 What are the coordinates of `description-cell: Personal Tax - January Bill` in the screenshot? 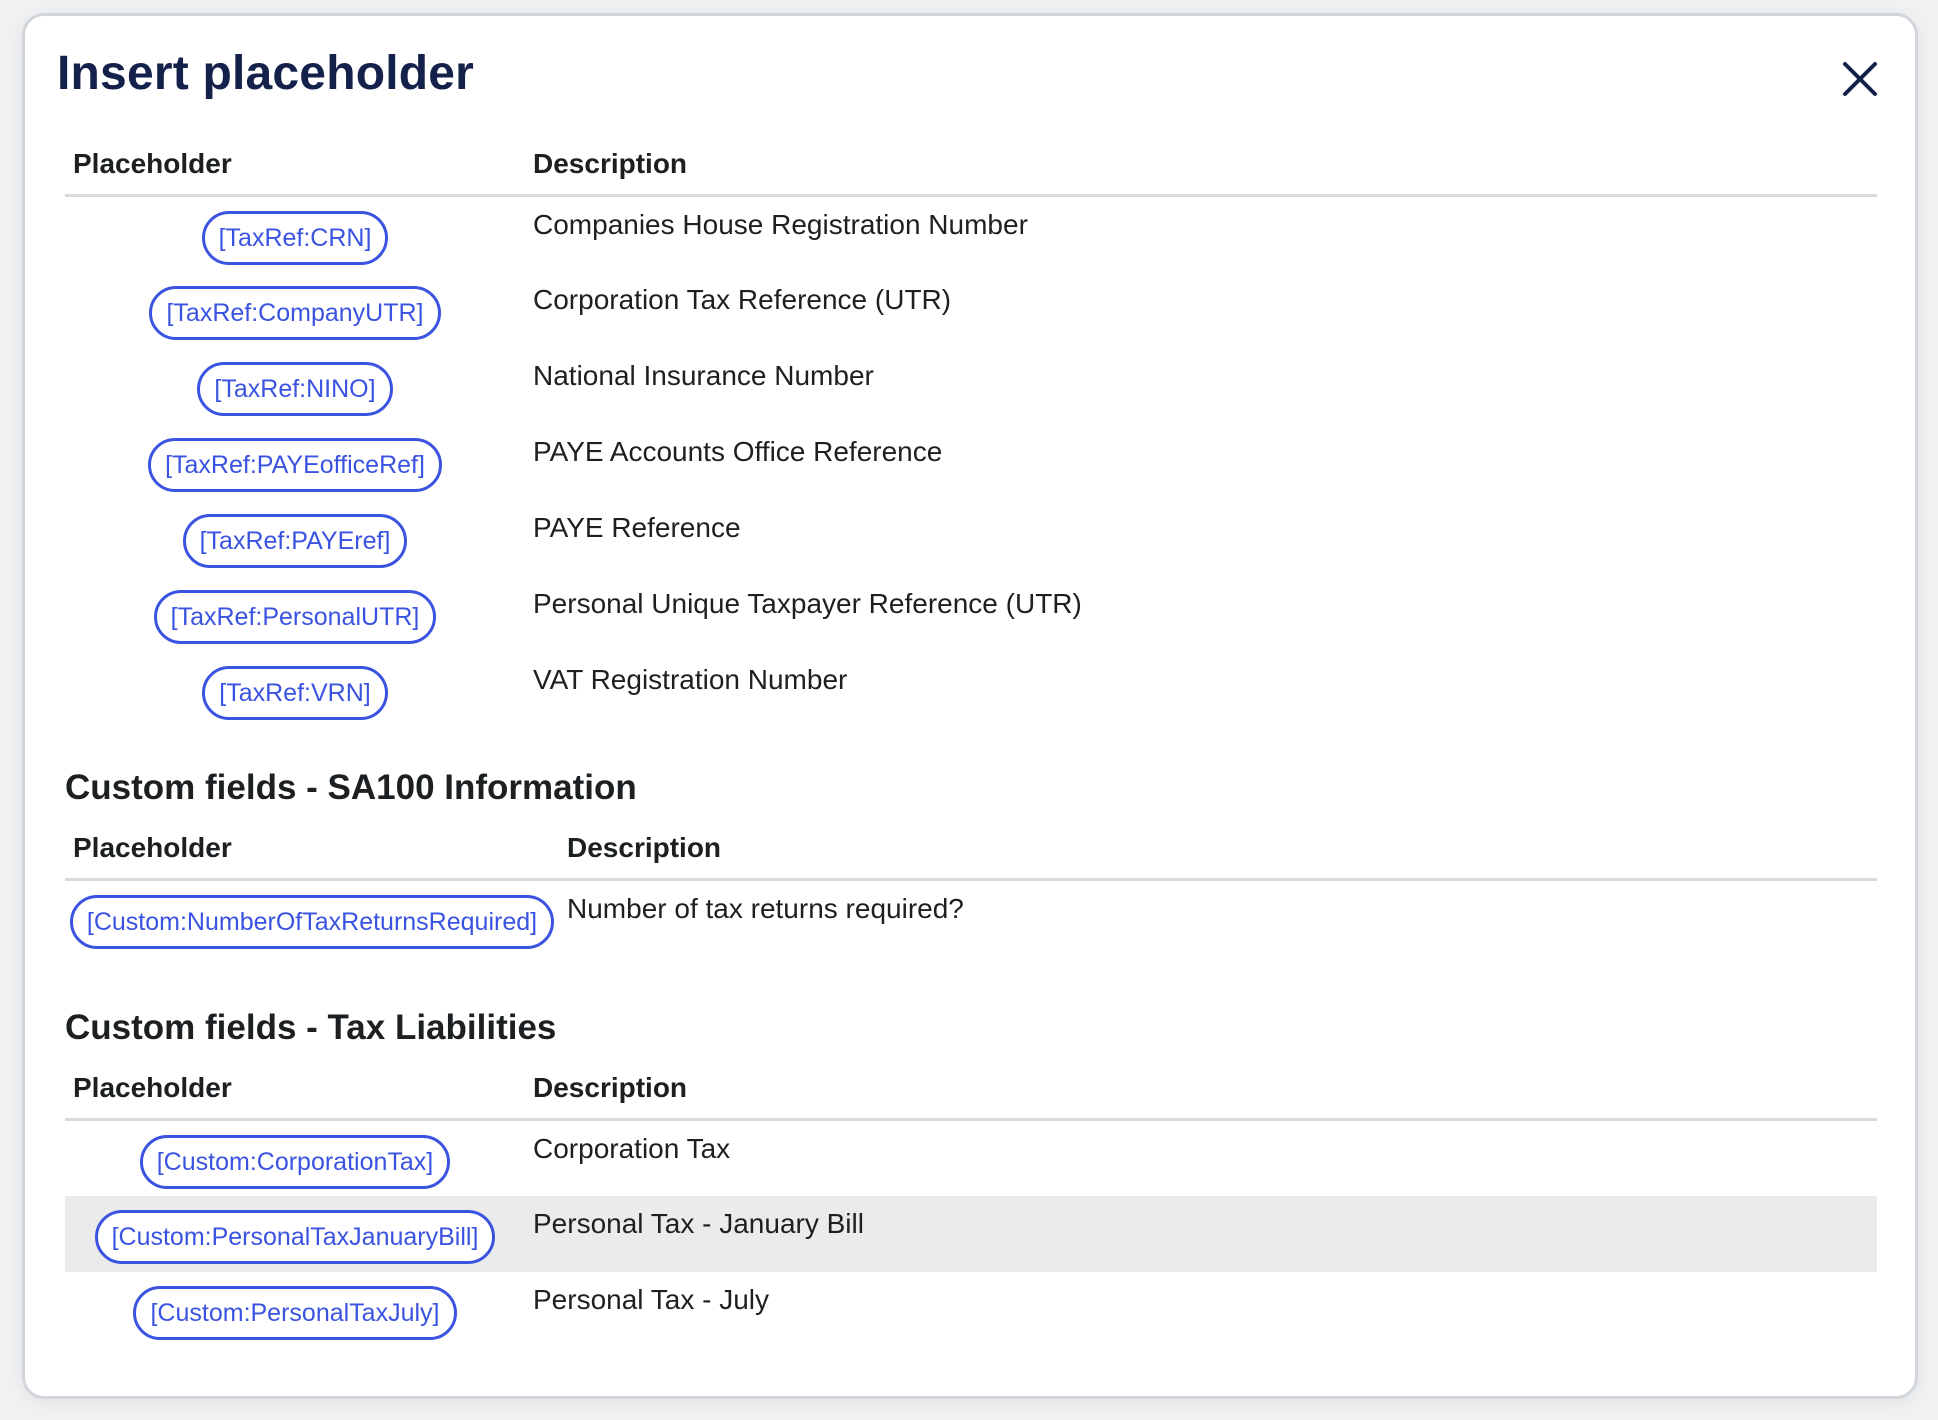 It's located at (1201, 1233).